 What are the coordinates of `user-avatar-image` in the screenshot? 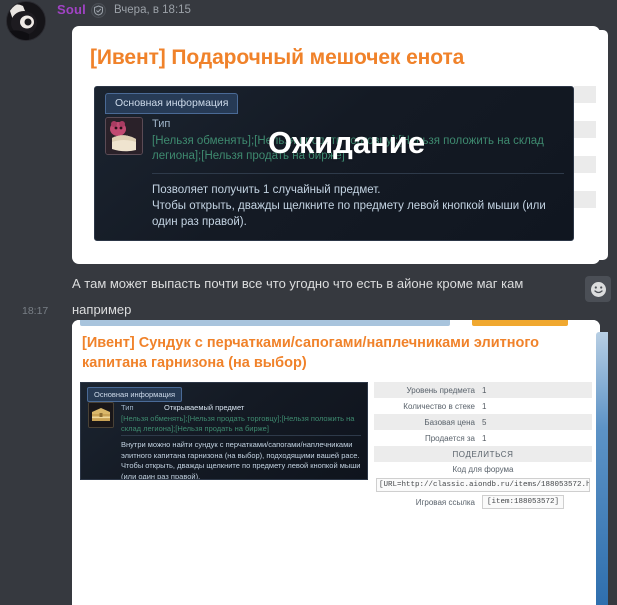 It's located at (26, 21).